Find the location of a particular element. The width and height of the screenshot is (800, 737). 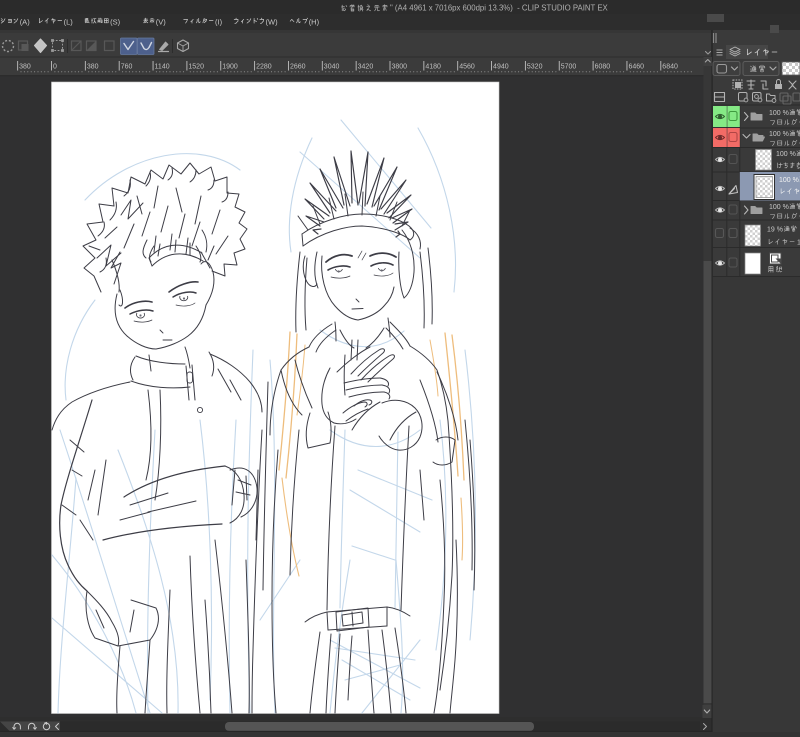

svg-text: 5320 is located at coordinates (535, 67).